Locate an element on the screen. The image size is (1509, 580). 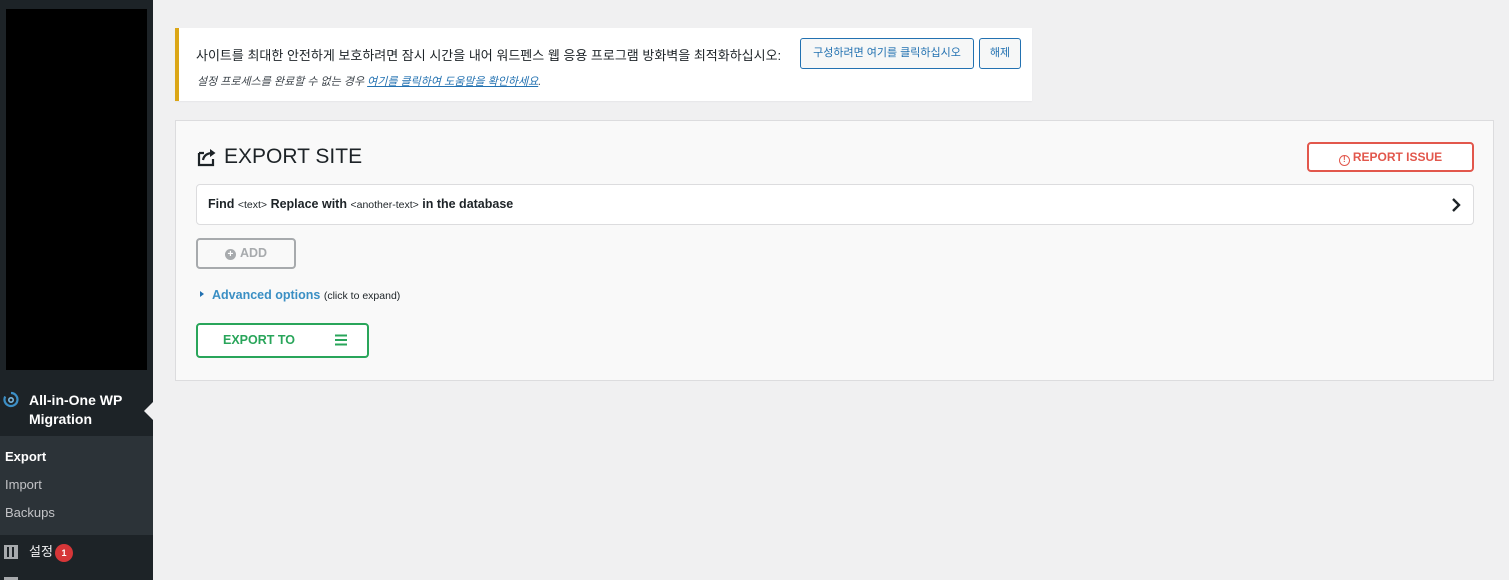
advanced-options-link: Advanced options is located at coordinates (266, 295).